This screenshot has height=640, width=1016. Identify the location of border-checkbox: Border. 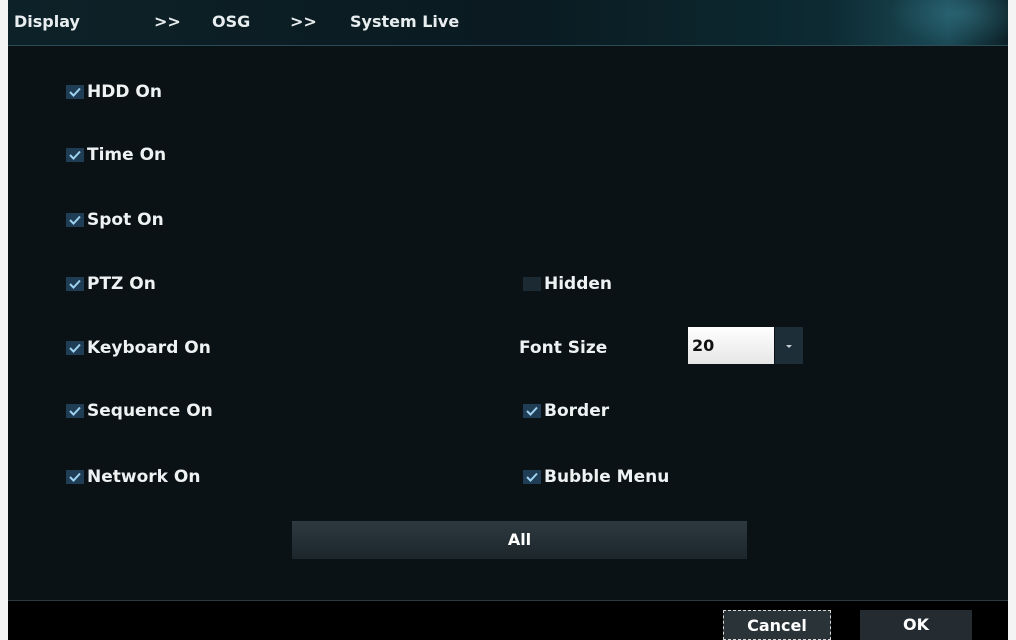
(566, 411).